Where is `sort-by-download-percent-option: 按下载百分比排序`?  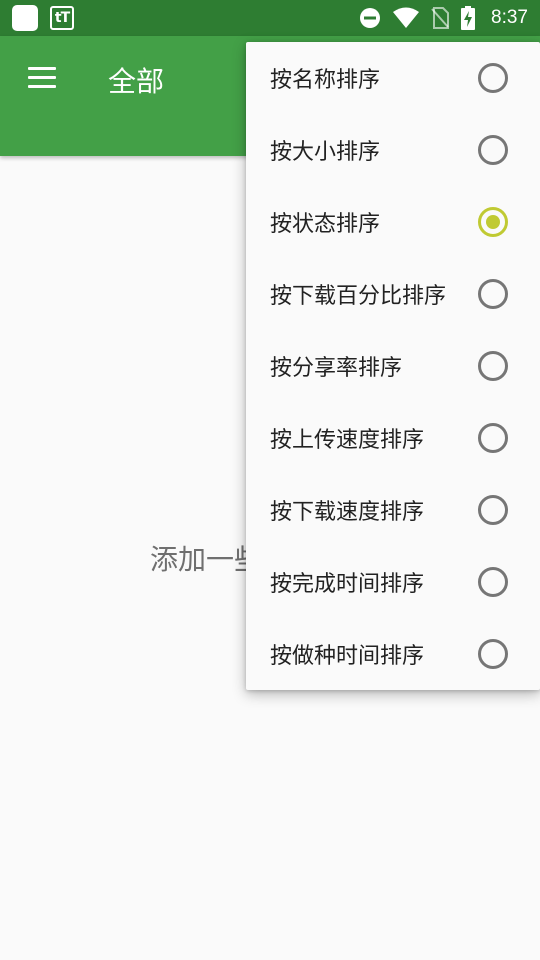 sort-by-download-percent-option: 按下载百分比排序 is located at coordinates (393, 294).